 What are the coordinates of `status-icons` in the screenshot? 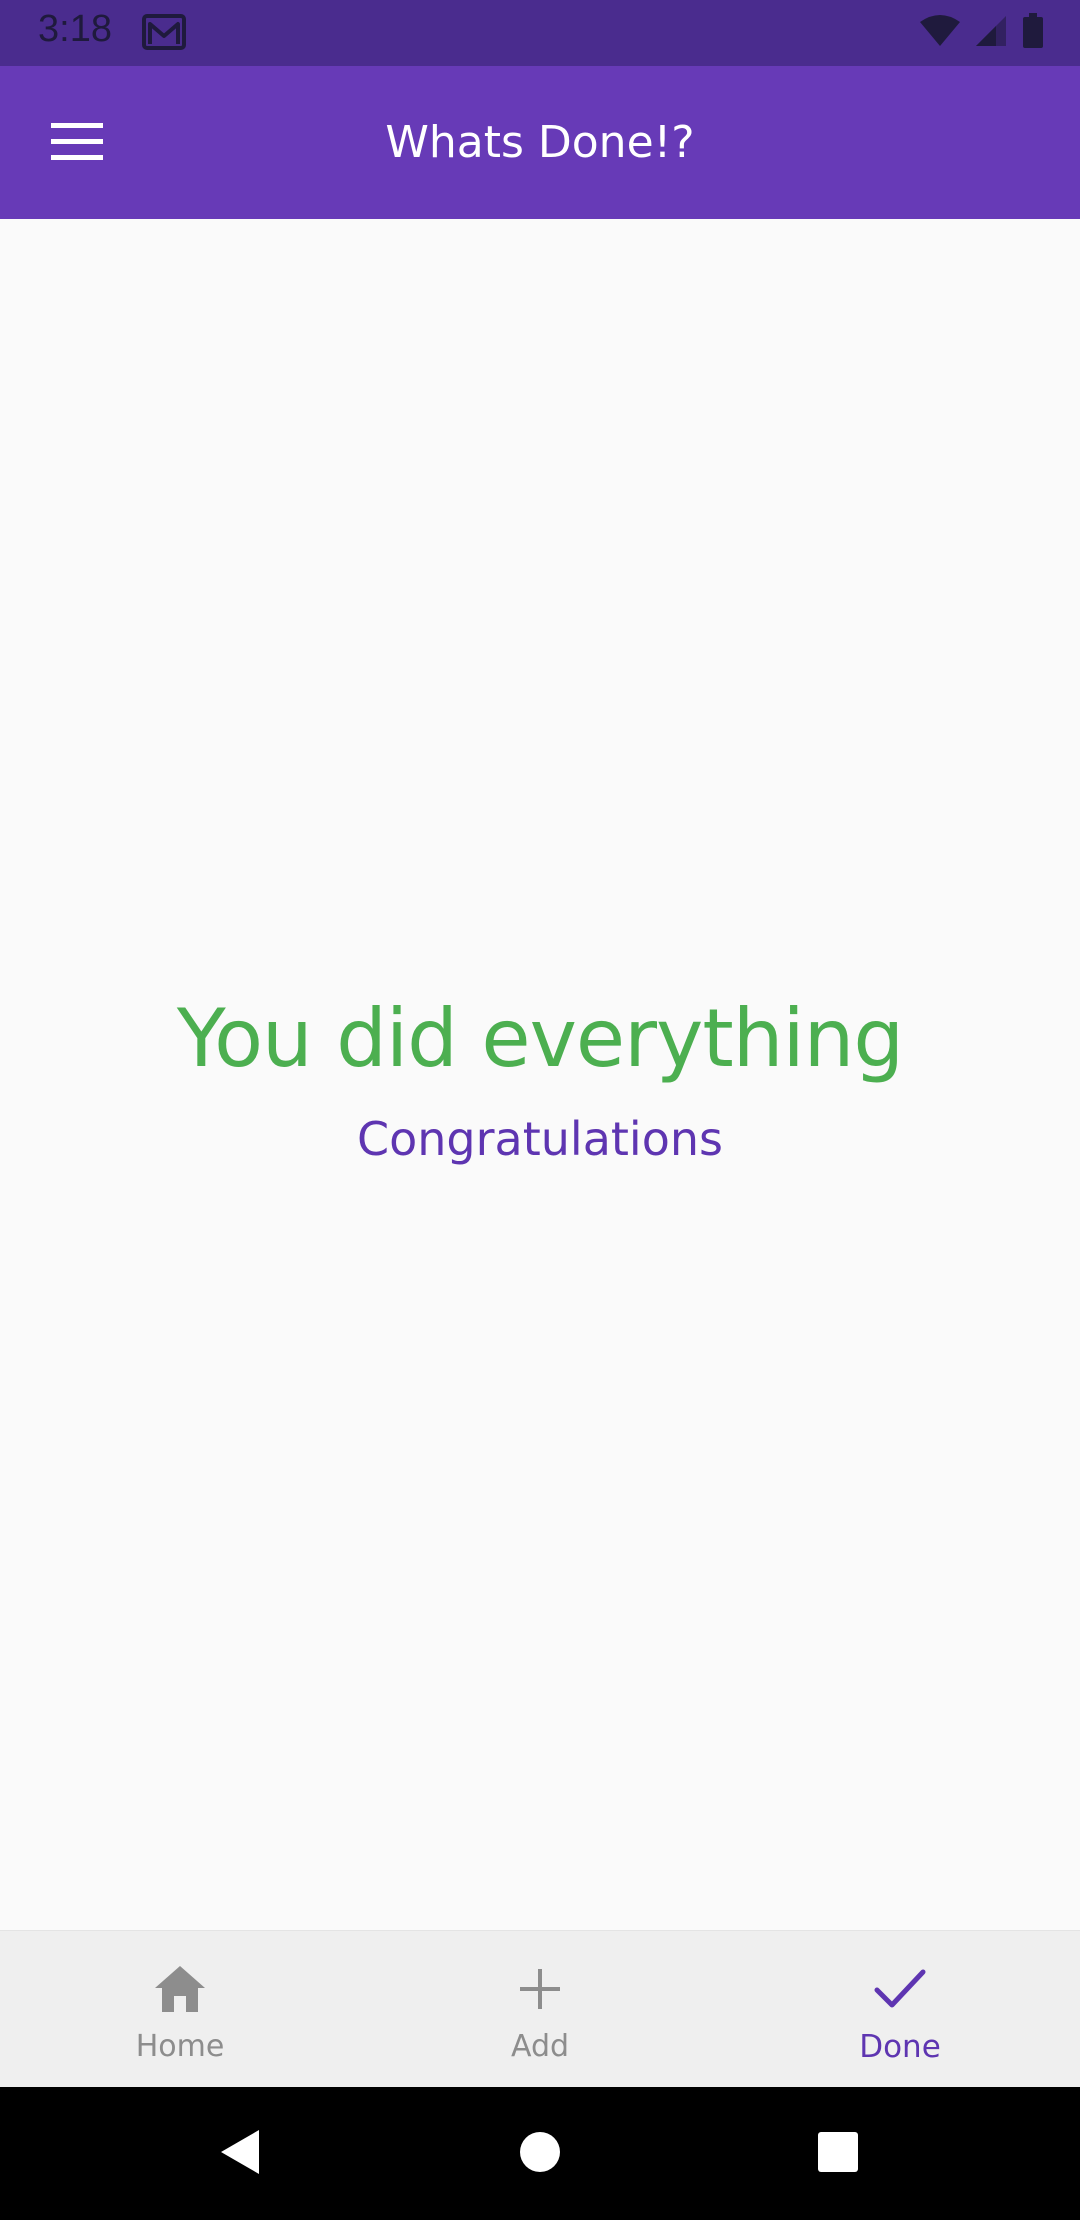 It's located at (982, 33).